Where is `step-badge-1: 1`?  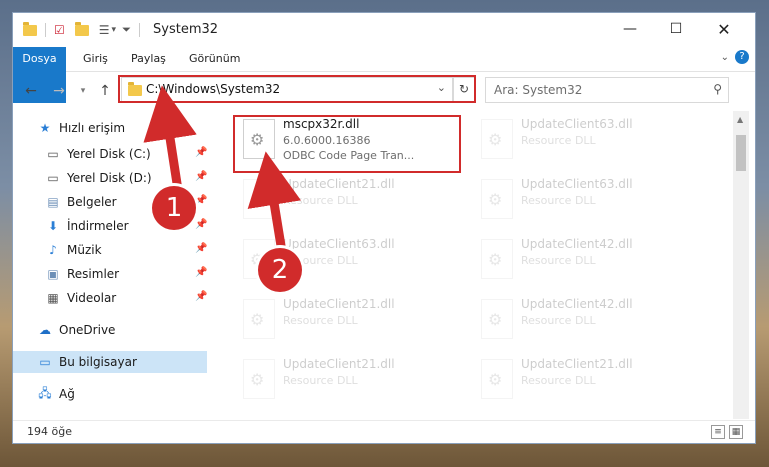 step-badge-1: 1 is located at coordinates (174, 208).